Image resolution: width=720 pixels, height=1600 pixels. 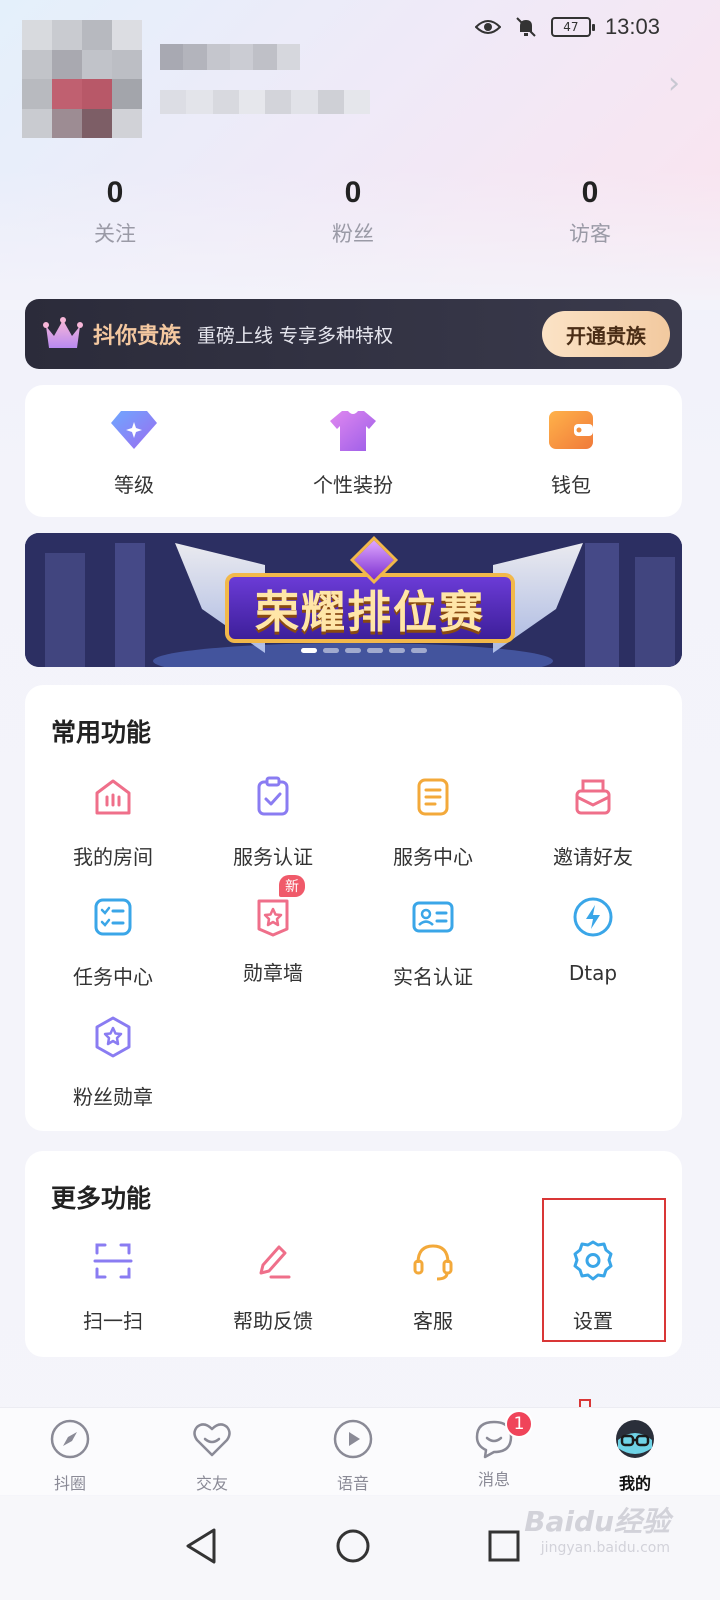 What do you see at coordinates (433, 822) in the screenshot?
I see `function-service-center: 服务中心` at bounding box center [433, 822].